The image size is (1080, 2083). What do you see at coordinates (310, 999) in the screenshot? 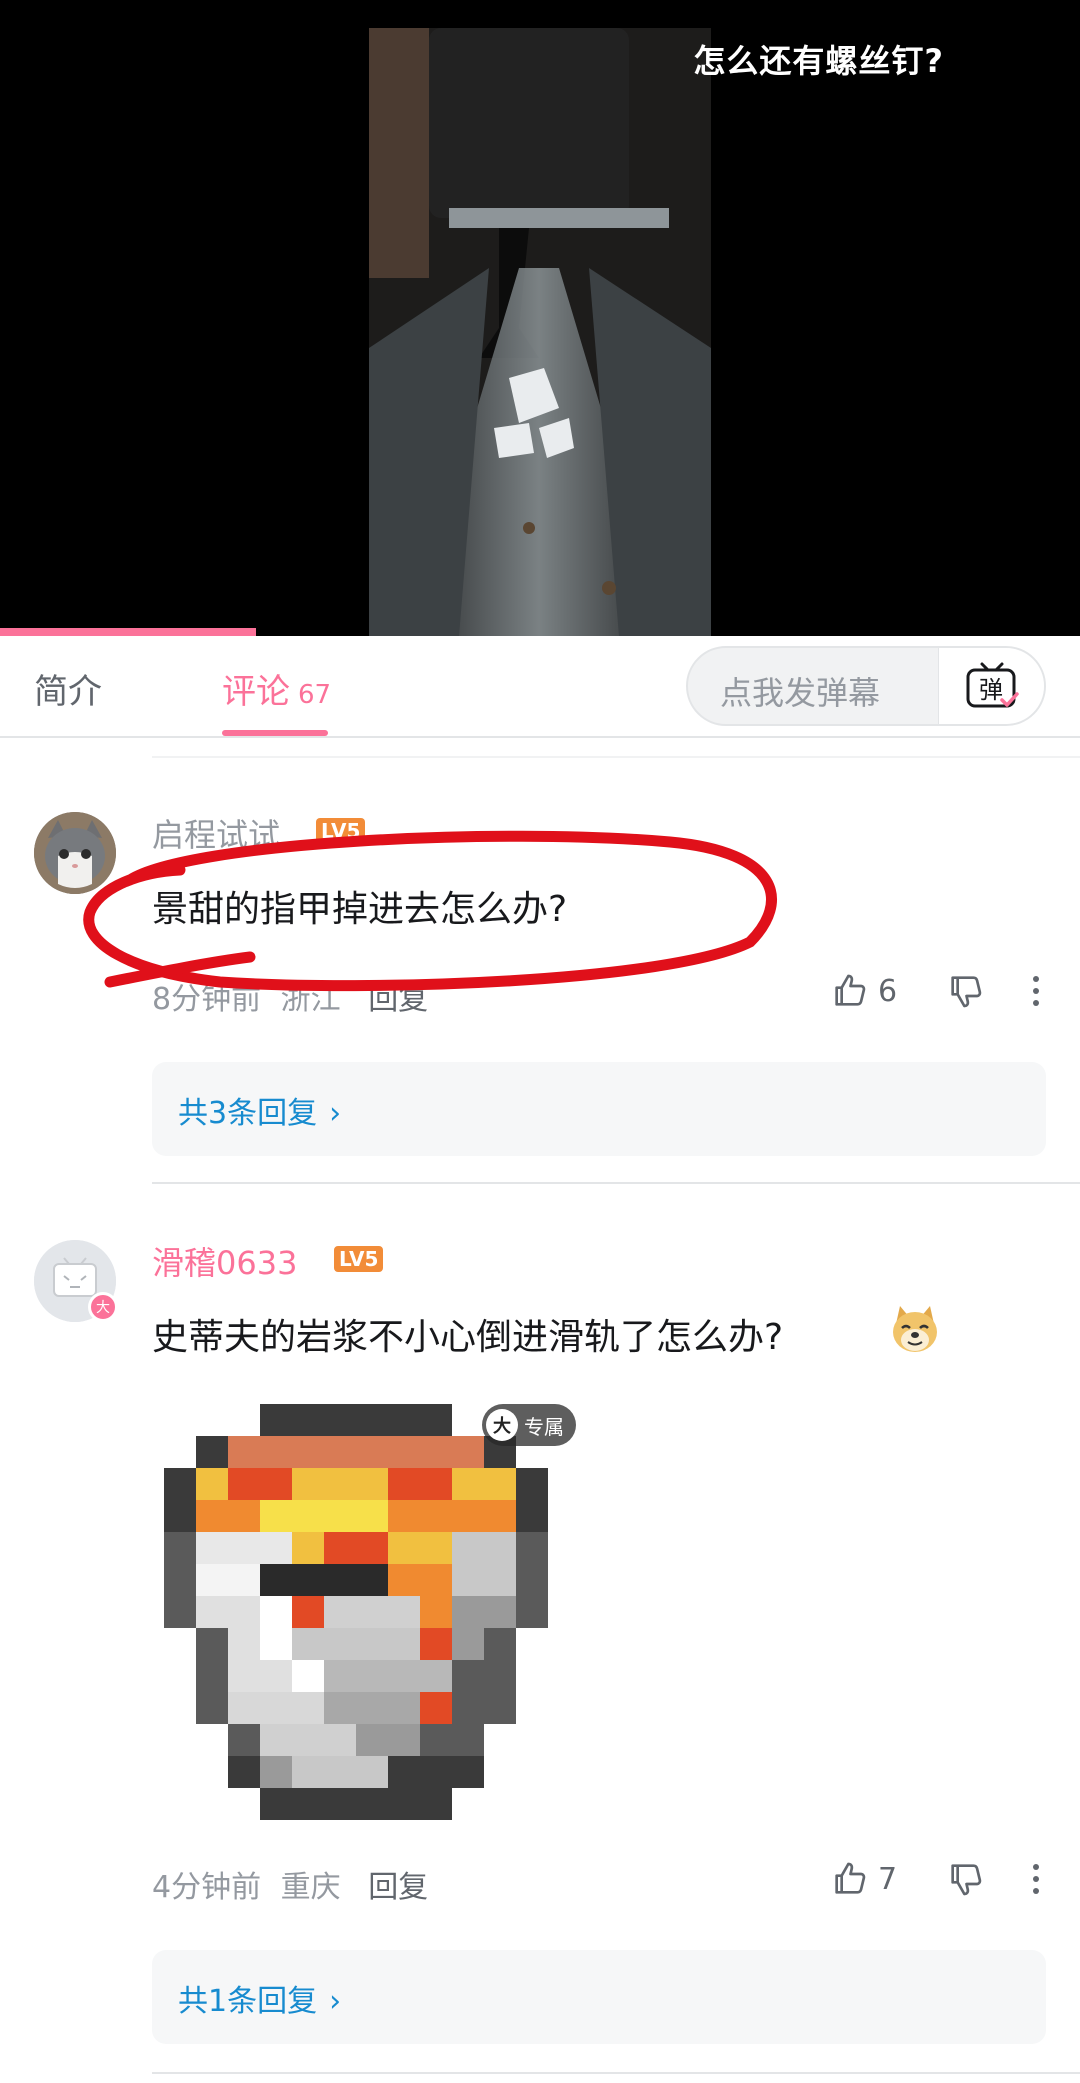
I see `comment-location: 浙江` at bounding box center [310, 999].